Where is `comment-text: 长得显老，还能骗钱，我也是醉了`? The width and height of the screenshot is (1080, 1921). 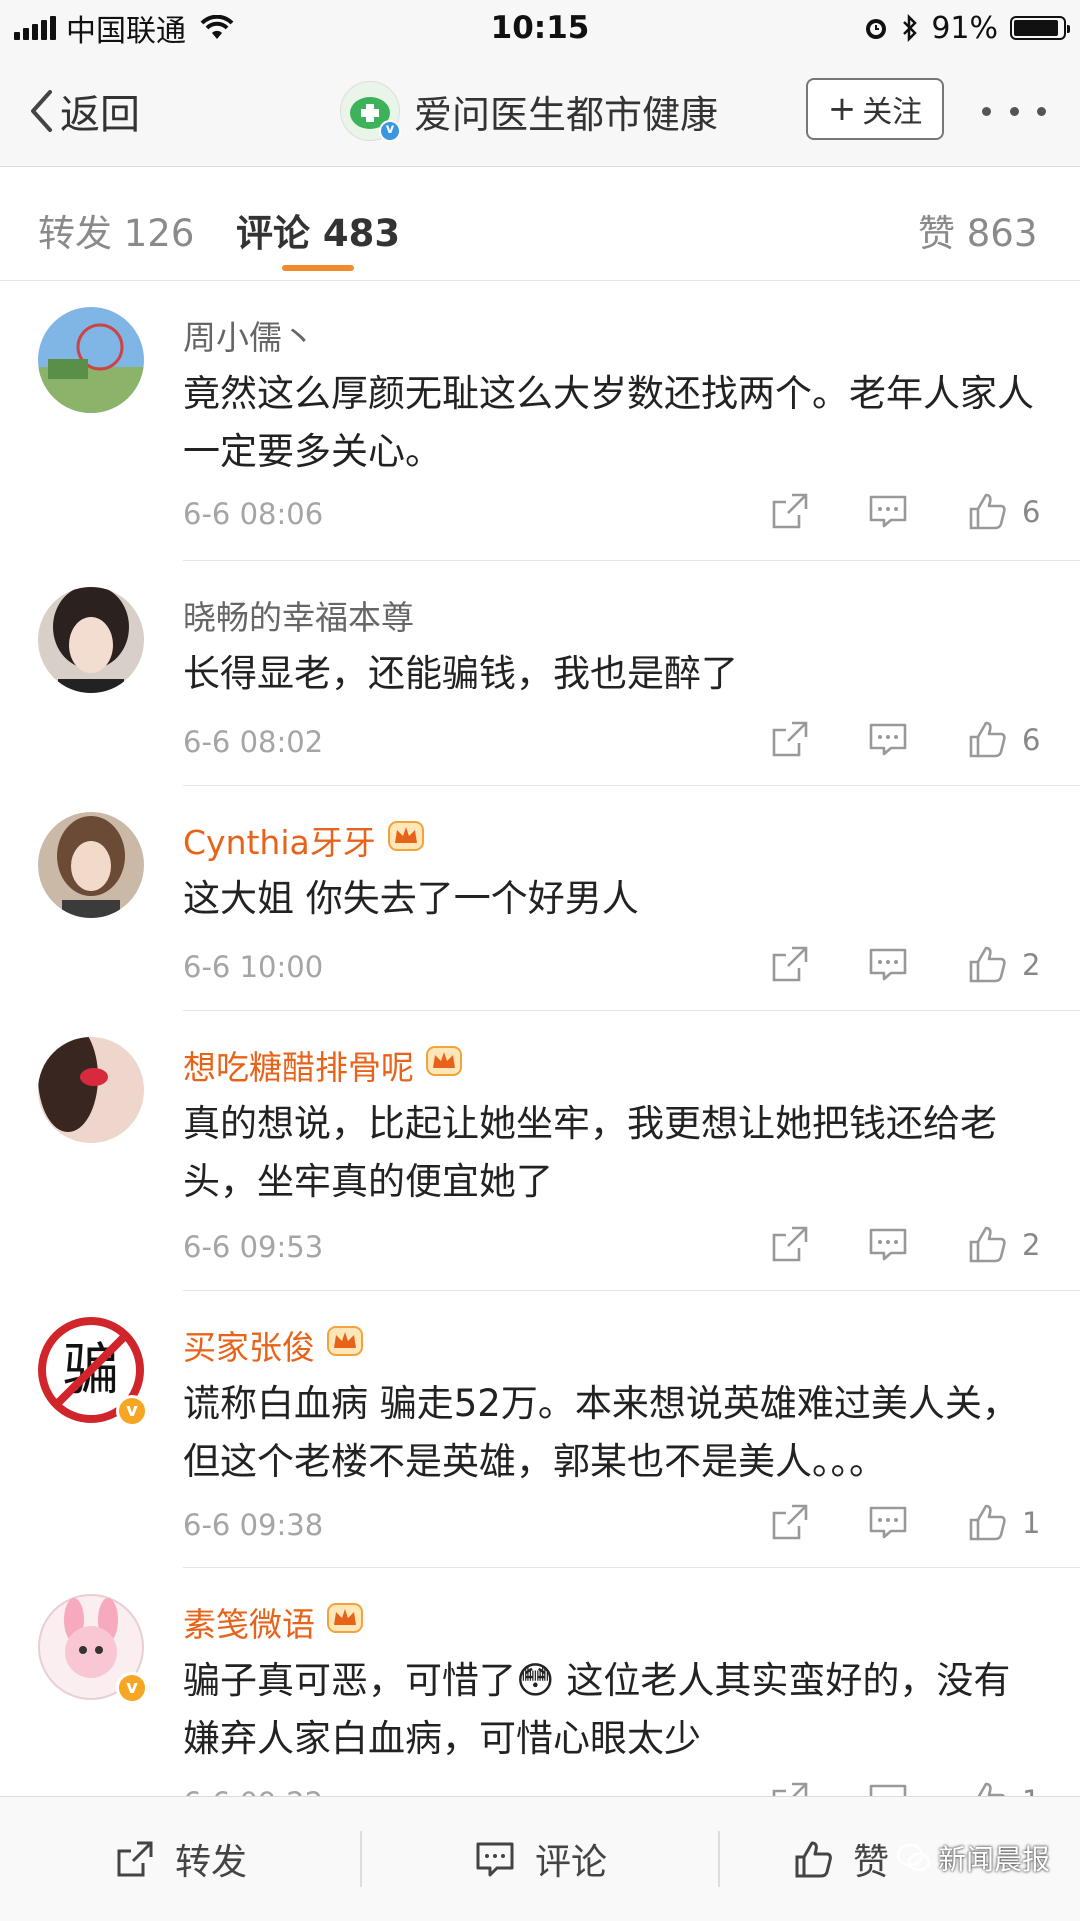 comment-text: 长得显老，还能骗钱，我也是醉了 is located at coordinates (460, 673).